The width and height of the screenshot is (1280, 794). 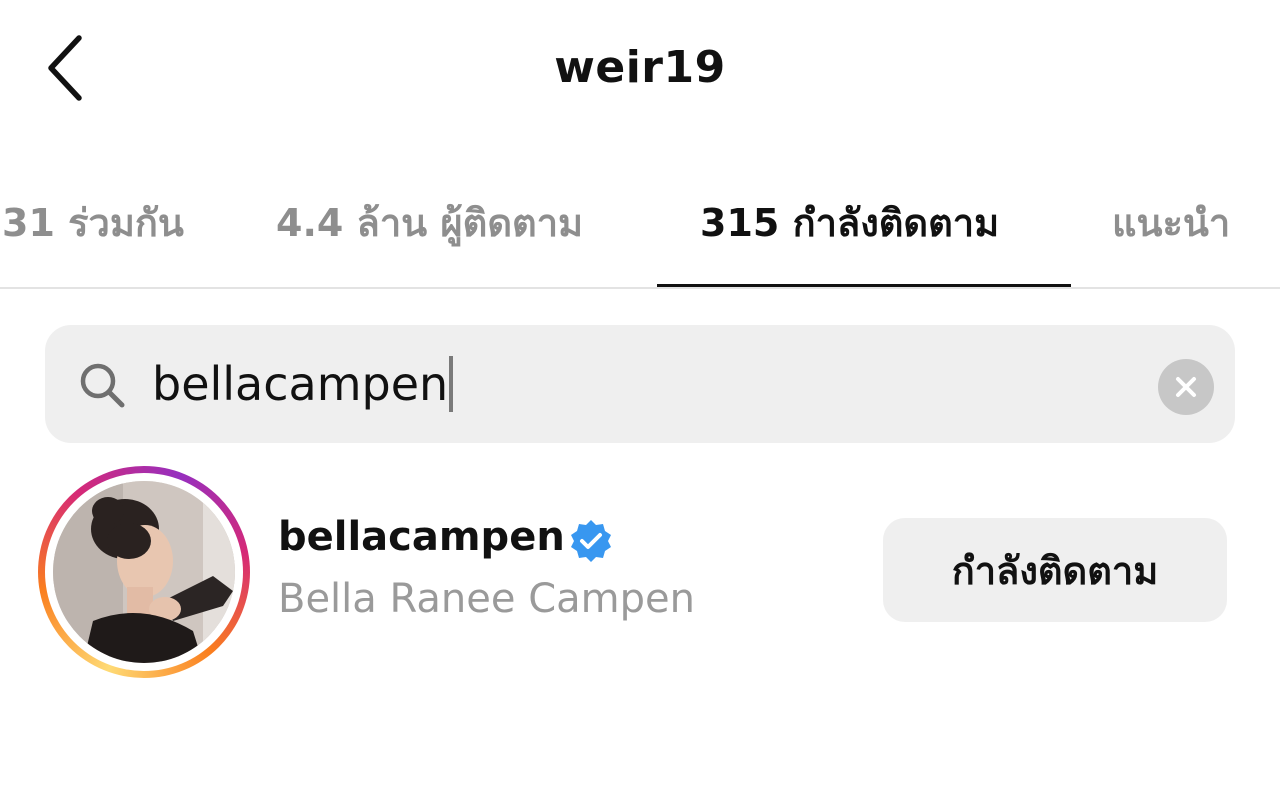 What do you see at coordinates (28, 223) in the screenshot?
I see `tab-count: 31` at bounding box center [28, 223].